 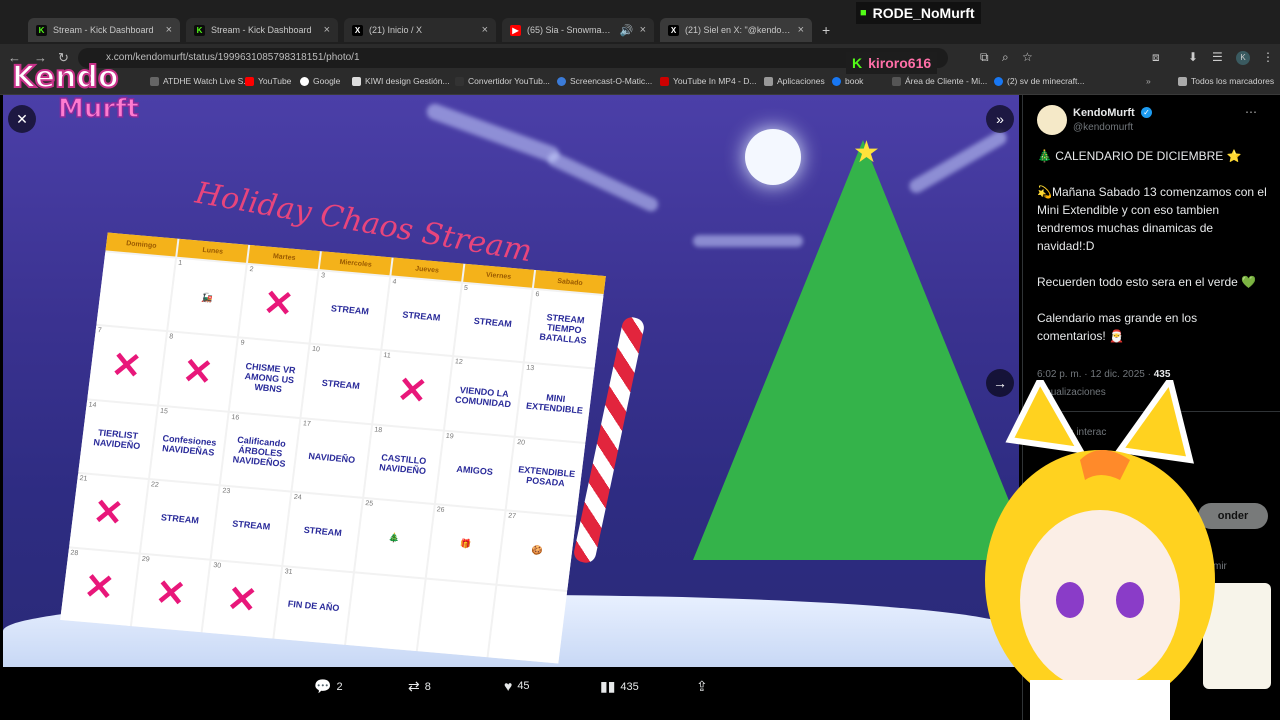 What do you see at coordinates (1243, 58) in the screenshot?
I see `profile-avatar: K` at bounding box center [1243, 58].